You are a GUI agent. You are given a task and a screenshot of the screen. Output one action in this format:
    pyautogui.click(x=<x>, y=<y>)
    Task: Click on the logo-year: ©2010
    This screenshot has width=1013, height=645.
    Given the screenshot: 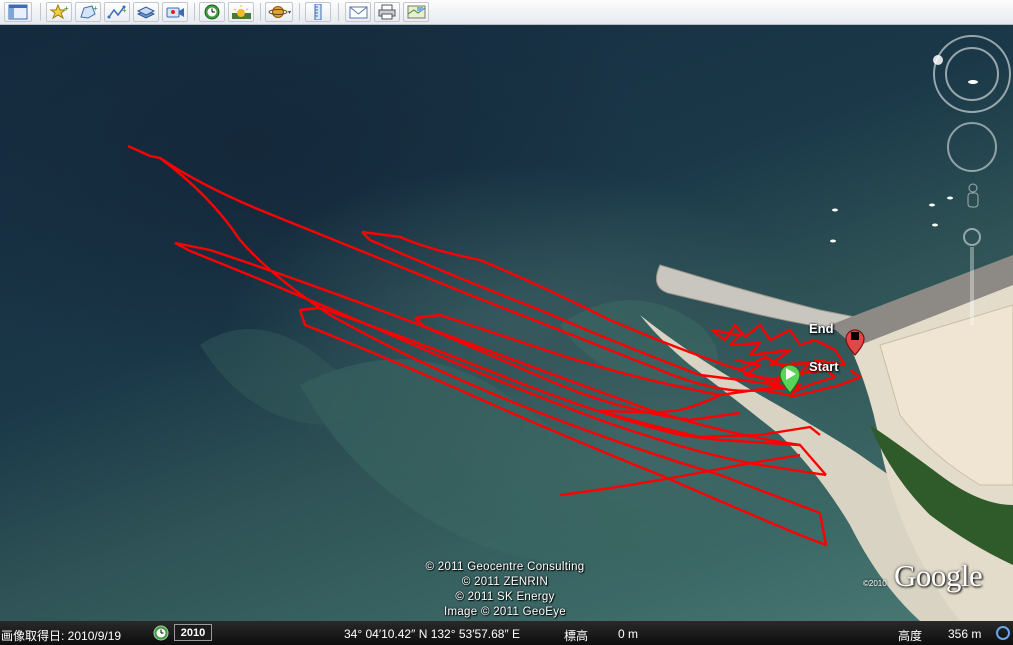 What is the action you would take?
    pyautogui.click(x=875, y=583)
    